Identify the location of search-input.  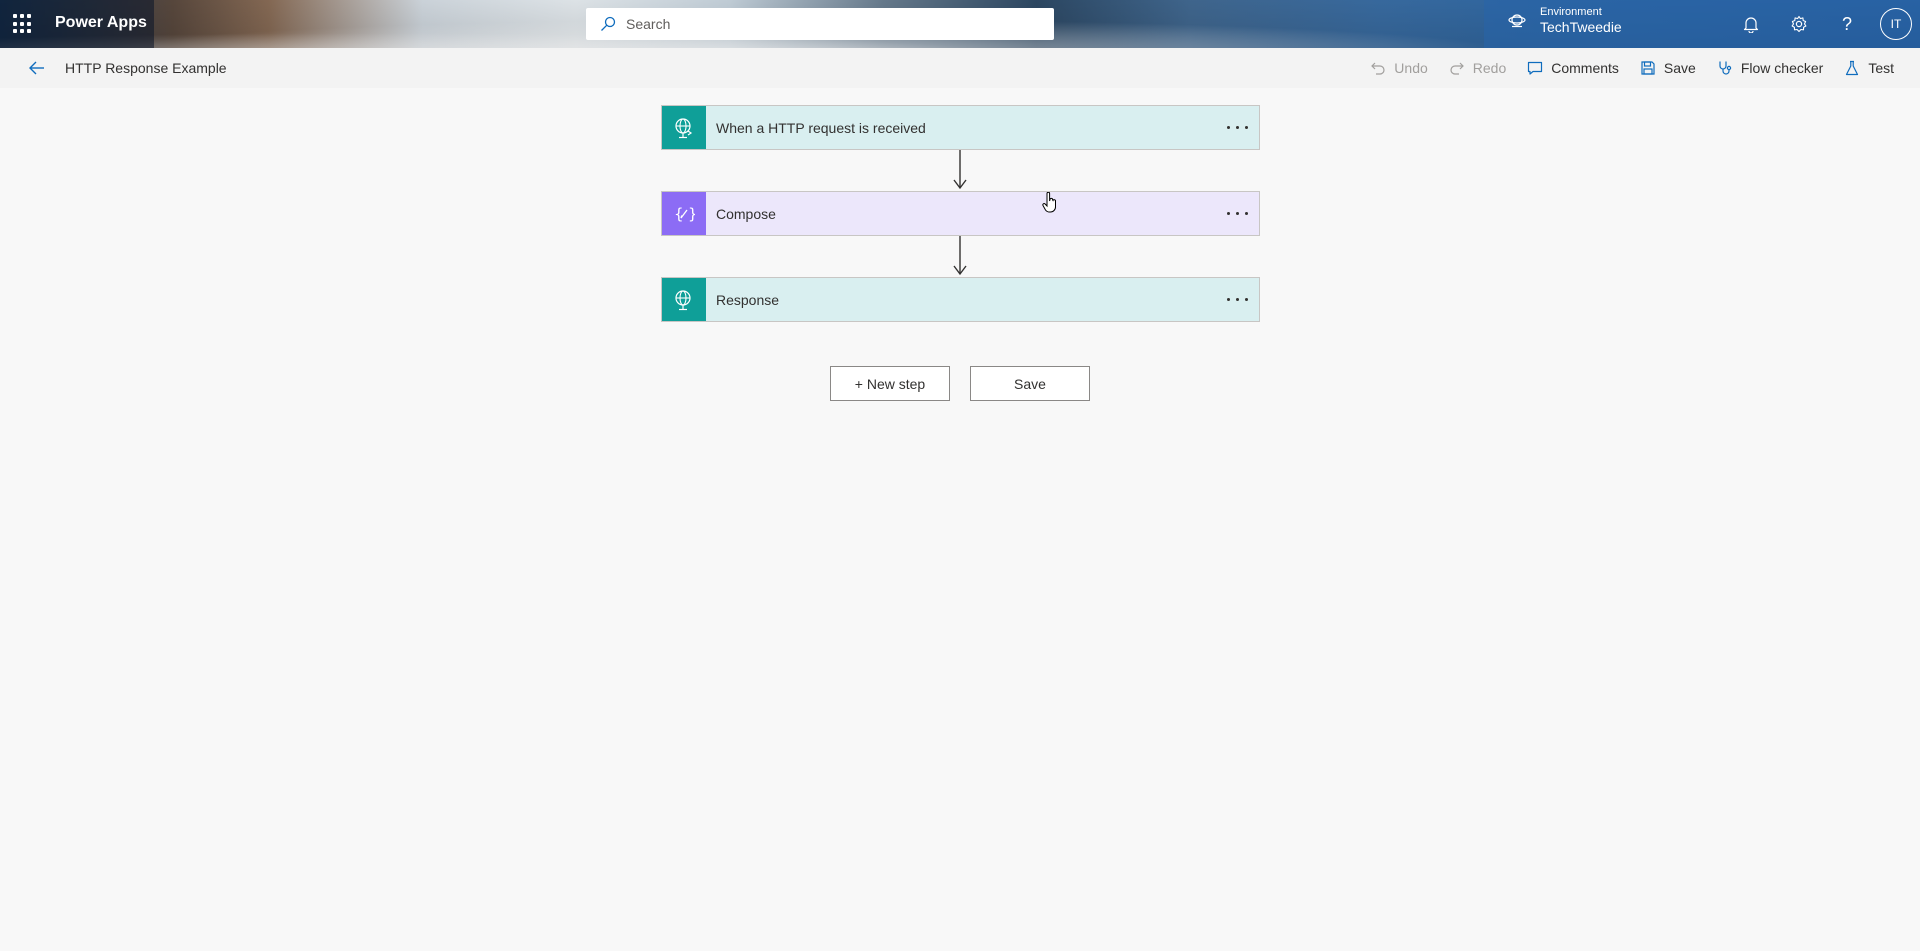
(826, 24).